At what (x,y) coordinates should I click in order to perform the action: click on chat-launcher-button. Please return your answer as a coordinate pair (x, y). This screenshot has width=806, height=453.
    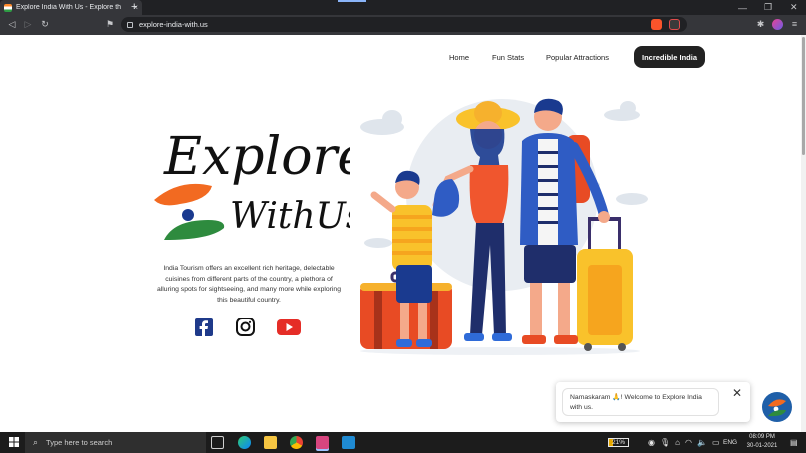
    Looking at the image, I should click on (777, 407).